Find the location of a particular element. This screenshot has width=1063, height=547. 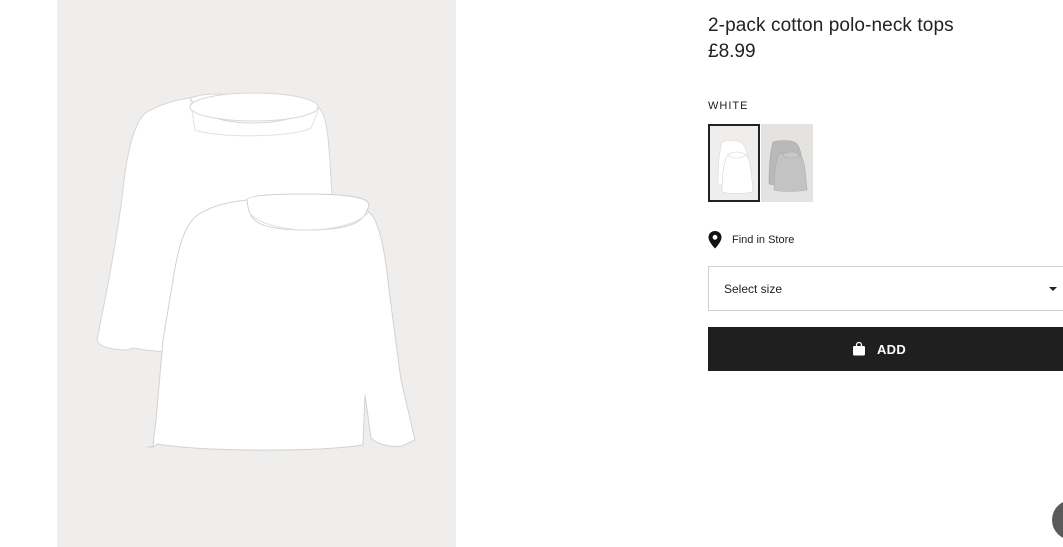

find-in-store-link: Find in Store is located at coordinates (751, 240).